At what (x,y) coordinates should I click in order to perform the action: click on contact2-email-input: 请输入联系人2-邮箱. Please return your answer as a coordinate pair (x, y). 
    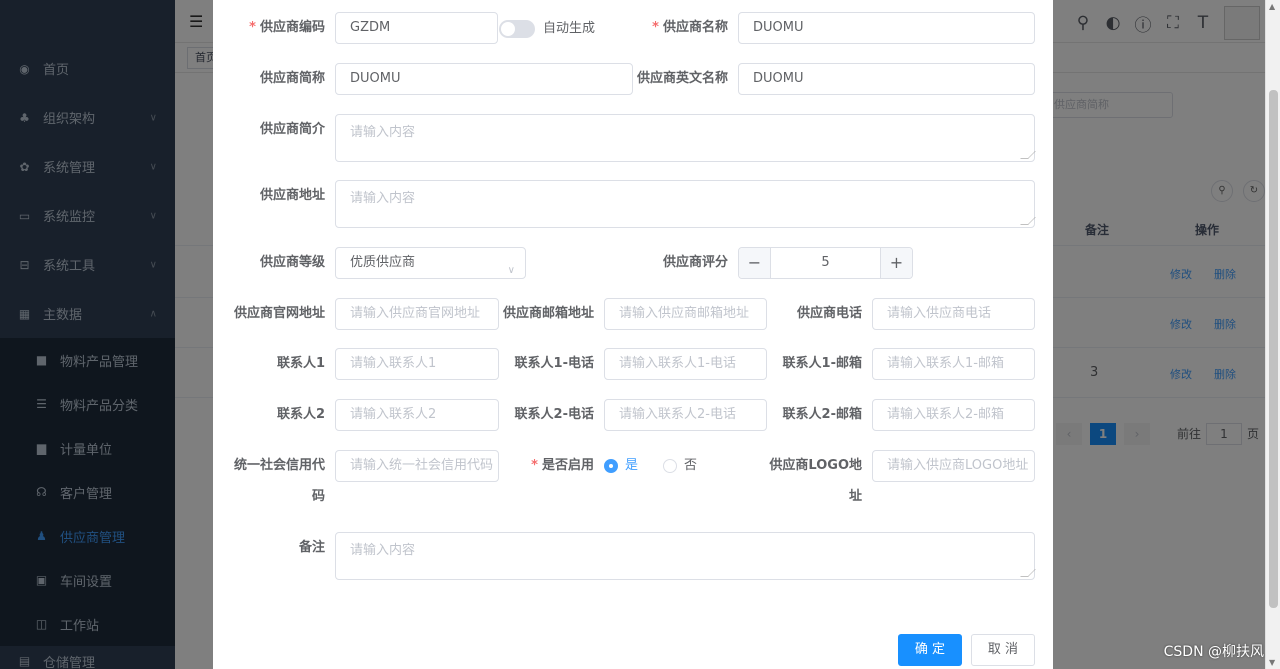
    Looking at the image, I should click on (953, 415).